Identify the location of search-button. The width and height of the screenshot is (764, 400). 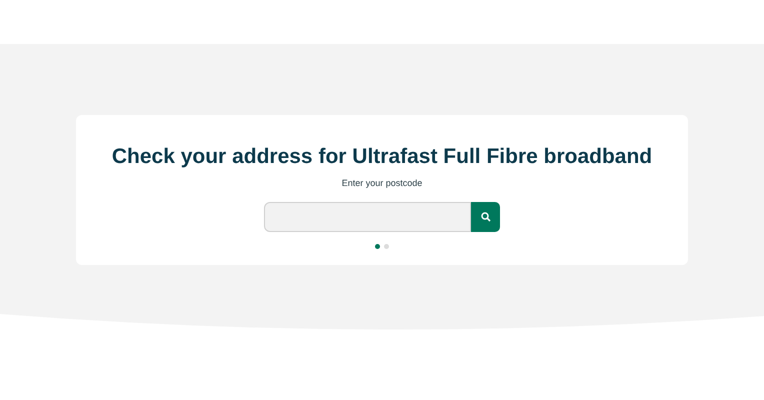
(485, 217).